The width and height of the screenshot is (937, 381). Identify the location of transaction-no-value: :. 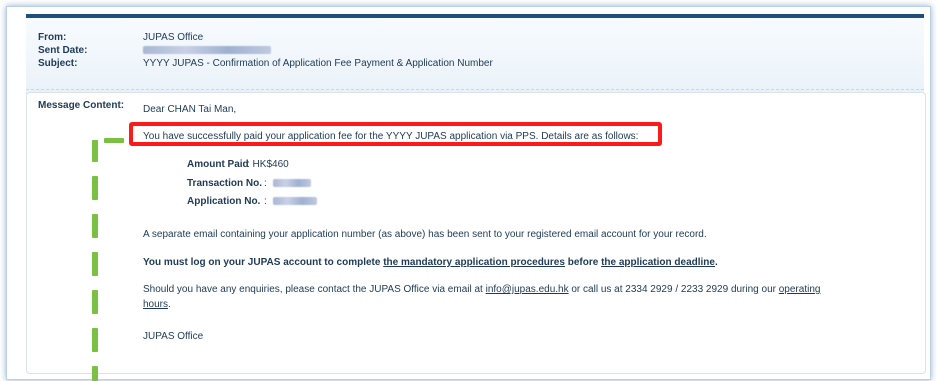
(287, 183).